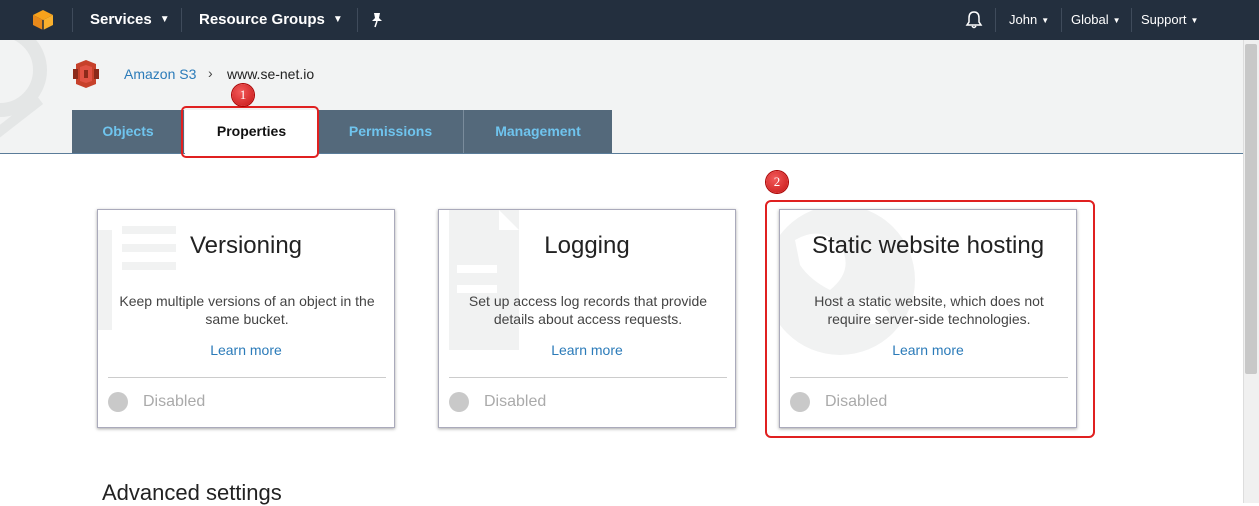 The width and height of the screenshot is (1259, 506). I want to click on support-menu: Support ▼, so click(1169, 20).